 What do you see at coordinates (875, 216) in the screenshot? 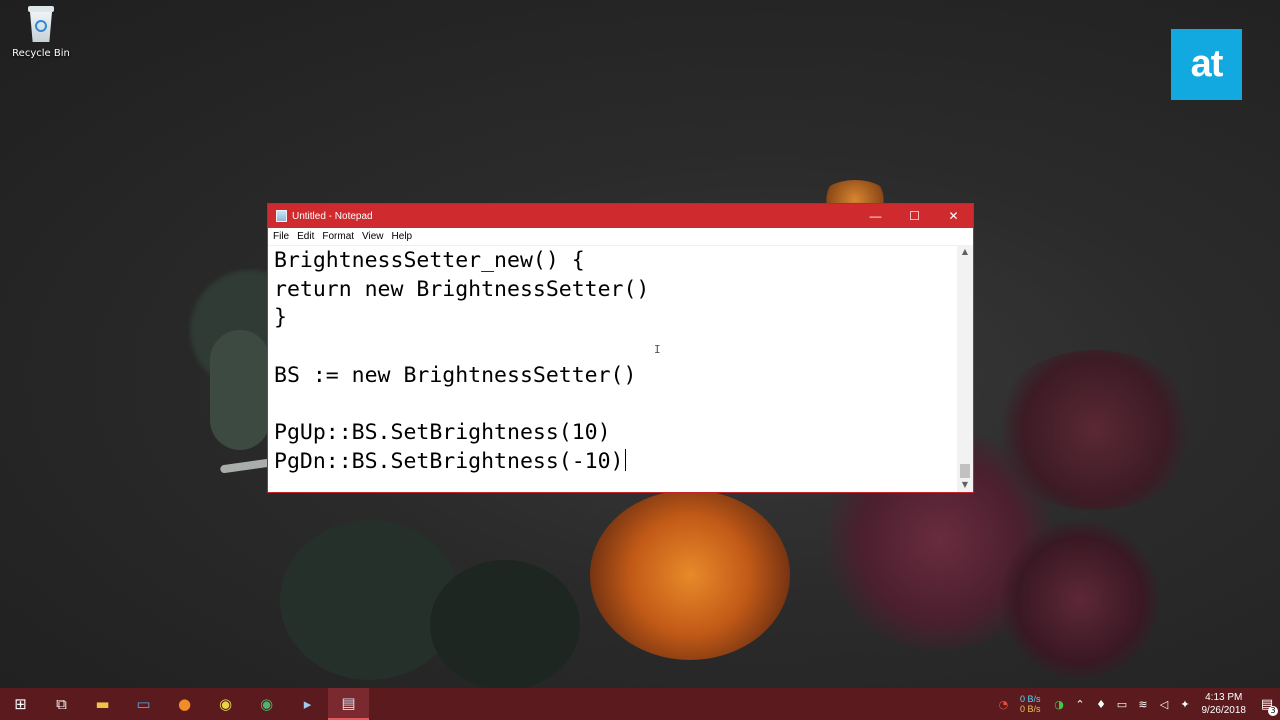
I see `minimize-button: —` at bounding box center [875, 216].